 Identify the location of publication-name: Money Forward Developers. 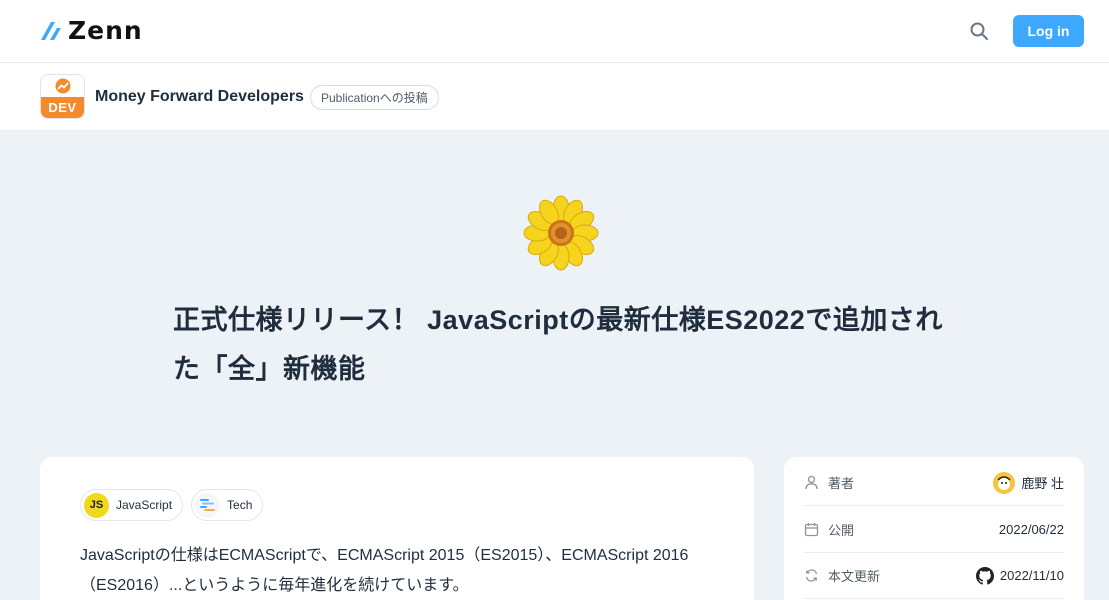
(199, 97).